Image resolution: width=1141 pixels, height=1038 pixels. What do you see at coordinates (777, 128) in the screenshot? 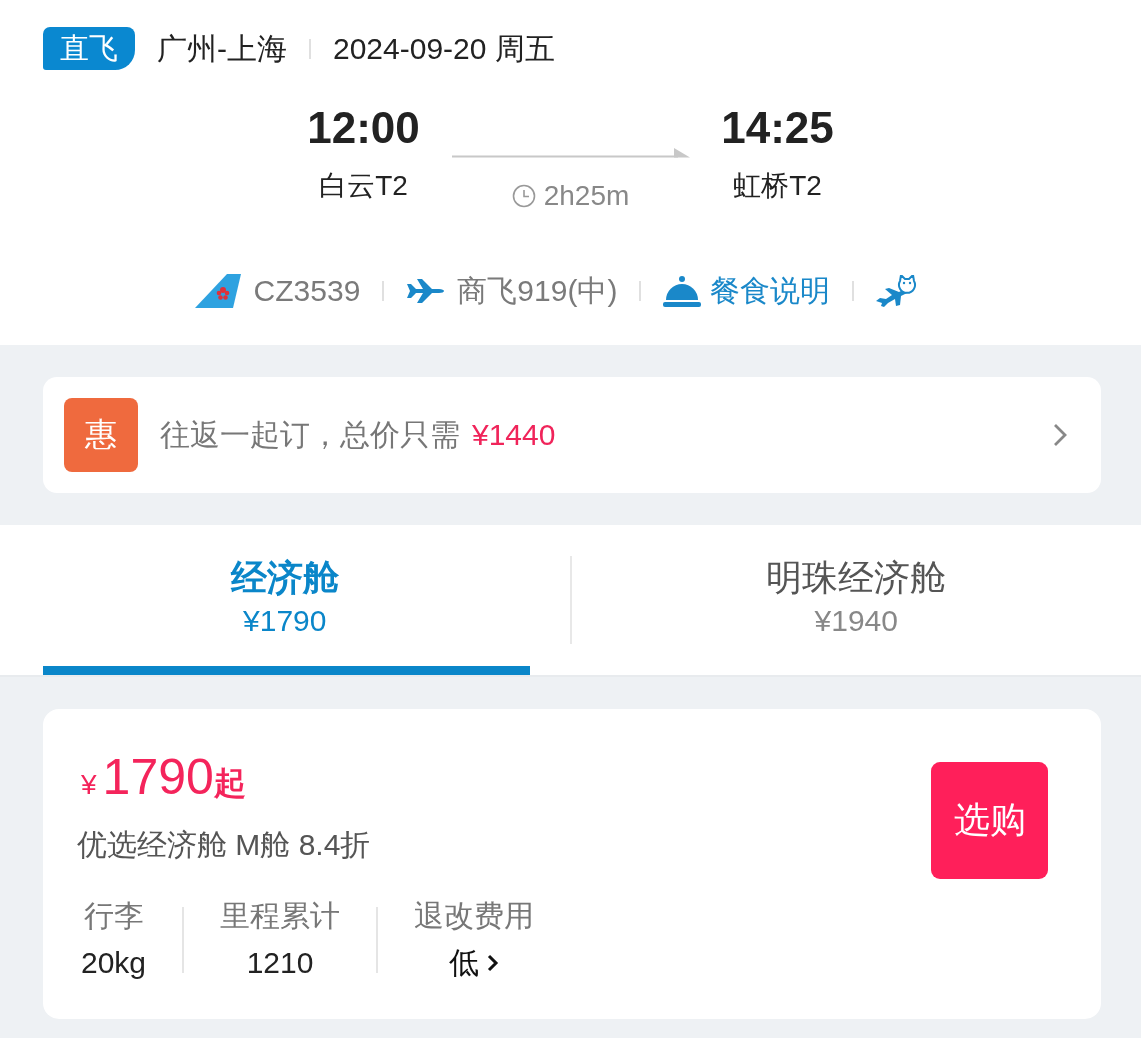
I see `arrival-time: 14:25` at bounding box center [777, 128].